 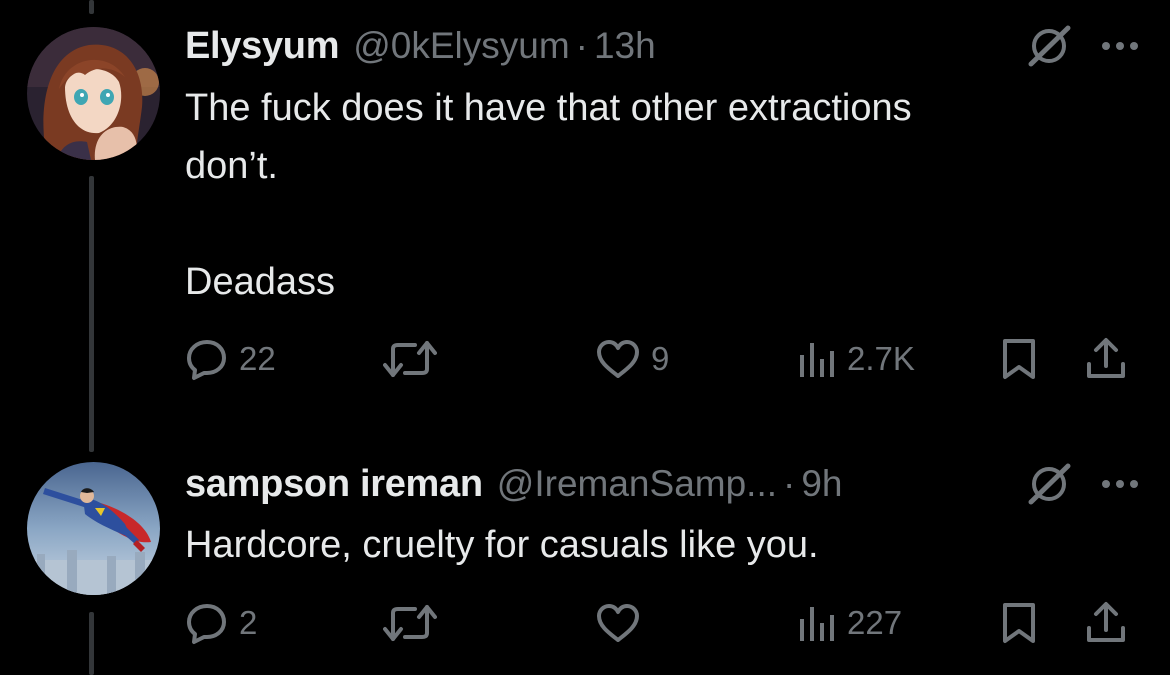 I want to click on like-count: 9, so click(x=660, y=358).